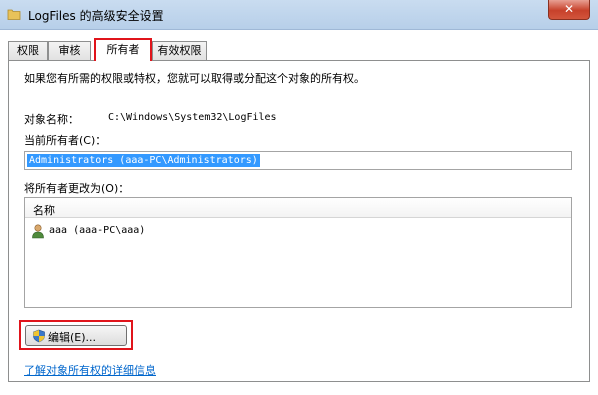 This screenshot has height=395, width=598. I want to click on change-owner-label: 将所有者更改为(O)：, so click(77, 188).